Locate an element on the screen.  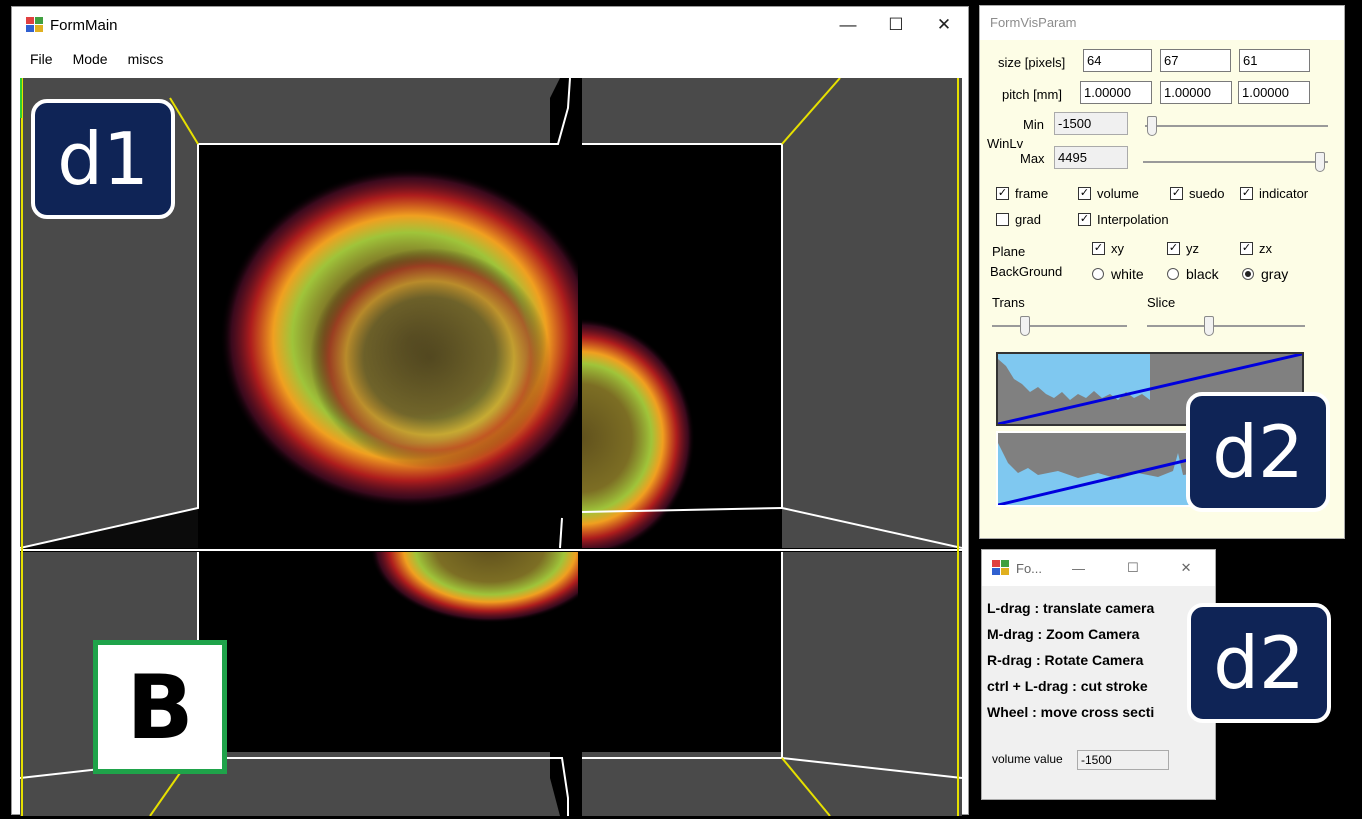
plane-label: Plane is located at coordinates (1009, 251).